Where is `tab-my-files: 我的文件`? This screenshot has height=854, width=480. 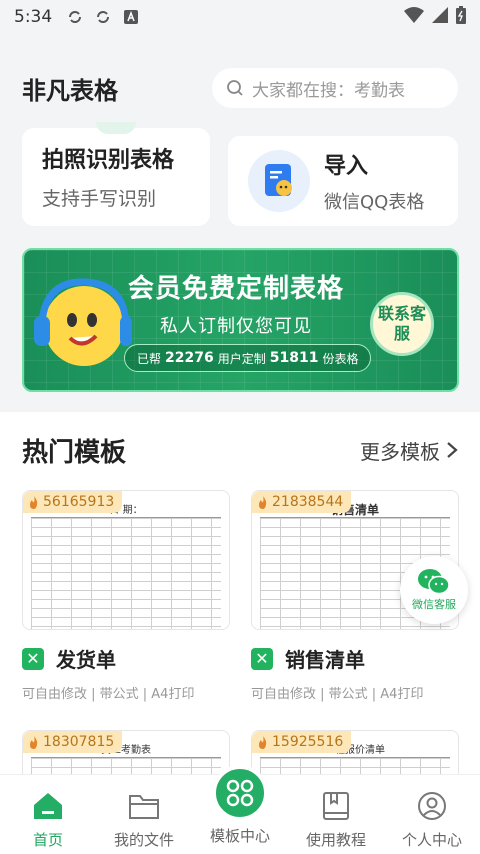 tab-my-files: 我的文件 is located at coordinates (144, 814).